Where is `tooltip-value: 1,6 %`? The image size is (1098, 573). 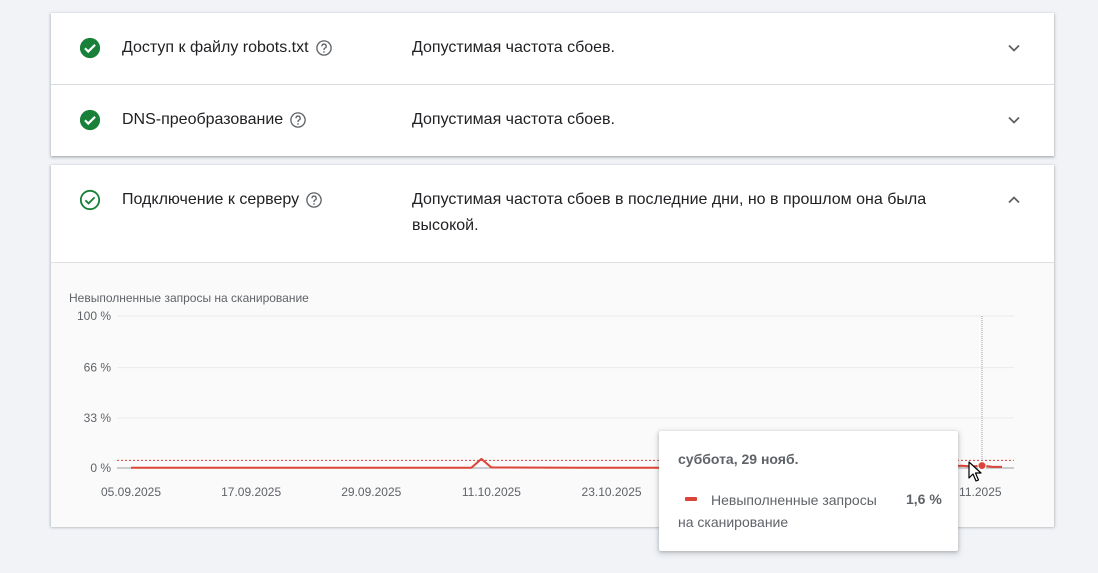 tooltip-value: 1,6 % is located at coordinates (924, 499).